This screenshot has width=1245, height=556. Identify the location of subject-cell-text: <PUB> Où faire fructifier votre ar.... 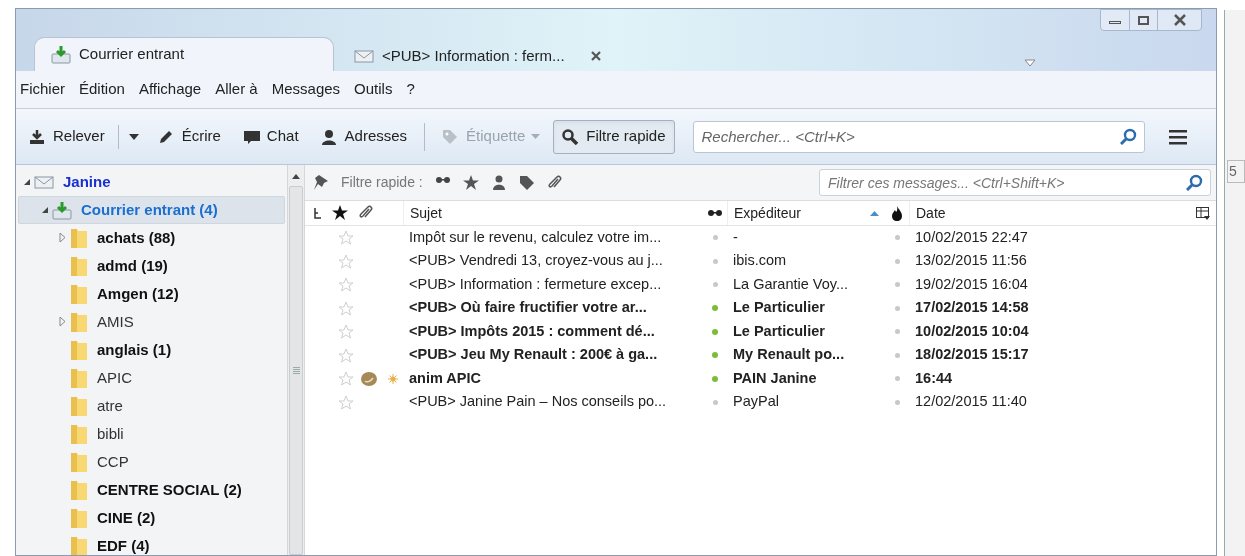
(528, 308).